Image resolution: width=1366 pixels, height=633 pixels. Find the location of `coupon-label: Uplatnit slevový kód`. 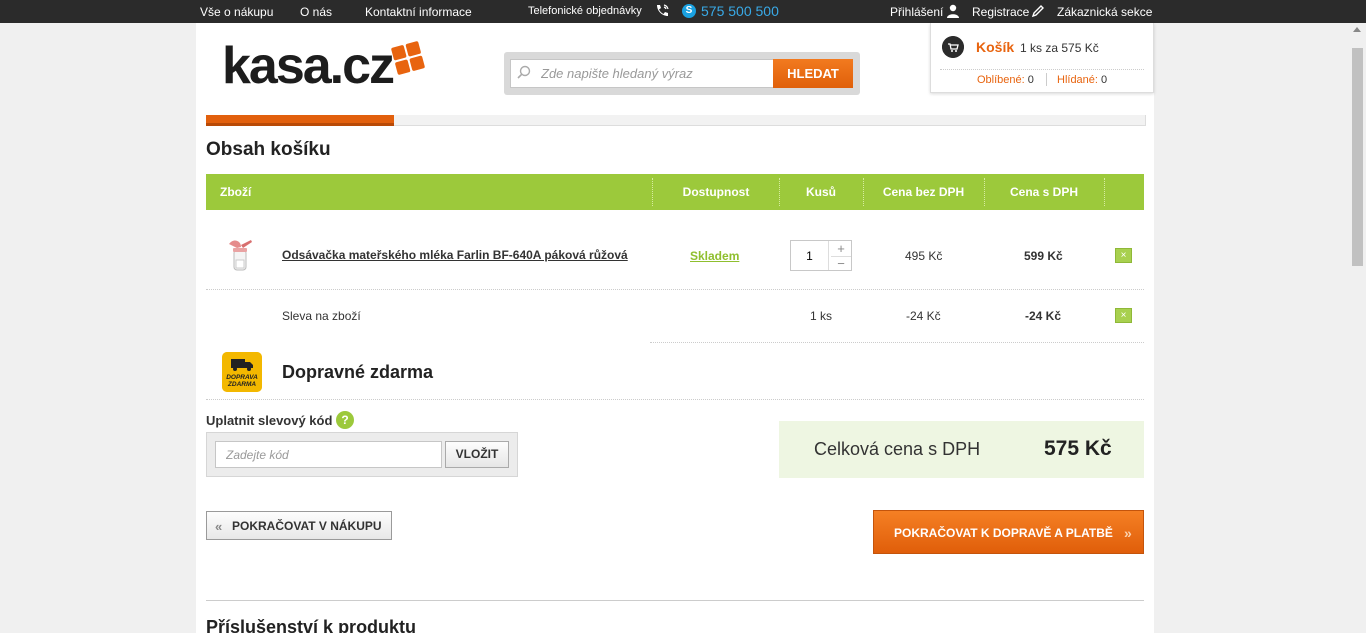

coupon-label: Uplatnit slevový kód is located at coordinates (269, 420).